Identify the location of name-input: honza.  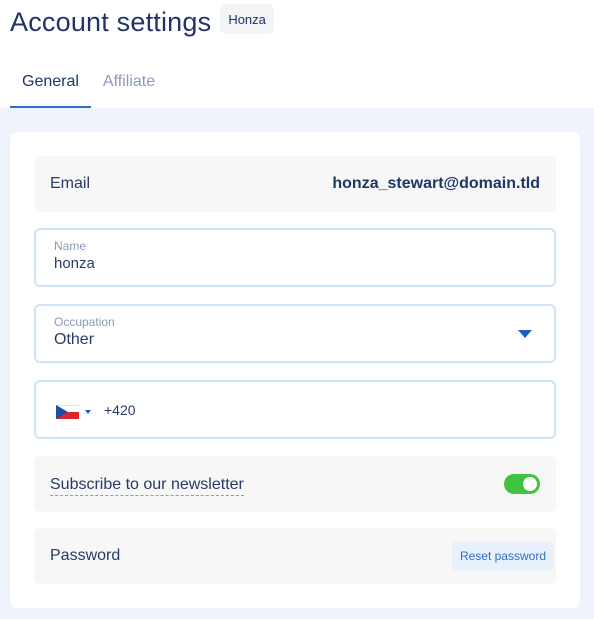
(295, 264).